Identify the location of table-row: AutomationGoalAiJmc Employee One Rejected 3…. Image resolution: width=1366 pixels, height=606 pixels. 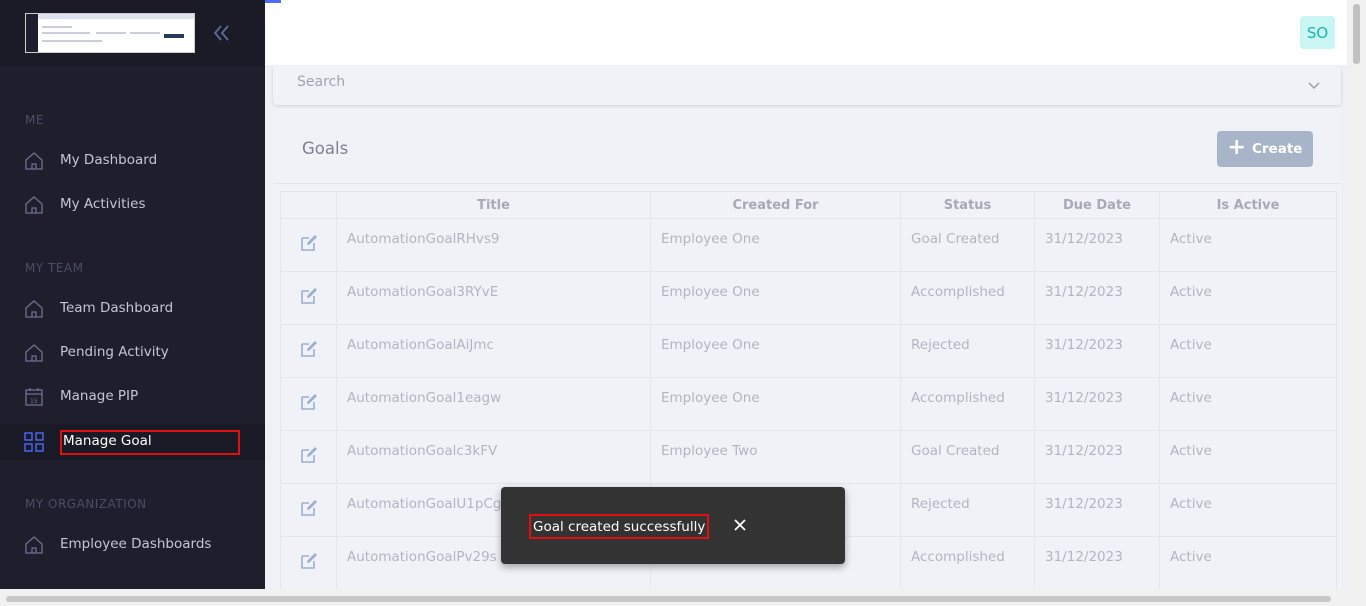
(808, 351).